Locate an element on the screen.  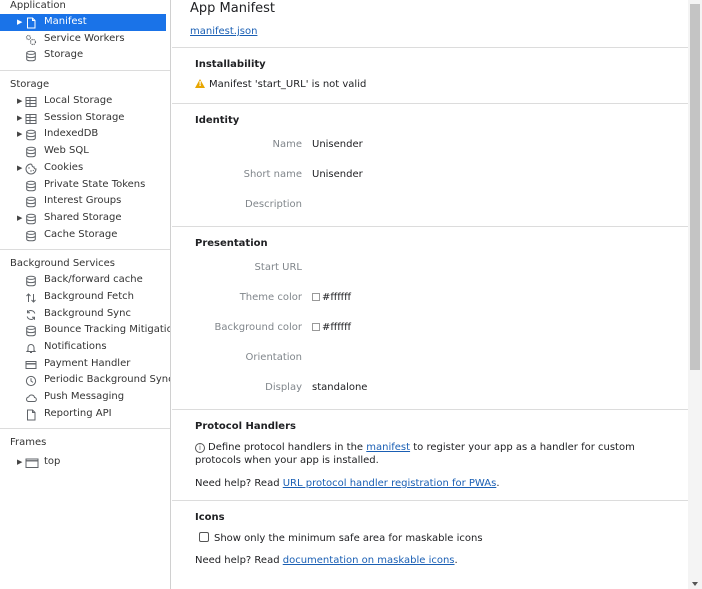
sidebar-item-label: IndexedDB is located at coordinates (71, 134).